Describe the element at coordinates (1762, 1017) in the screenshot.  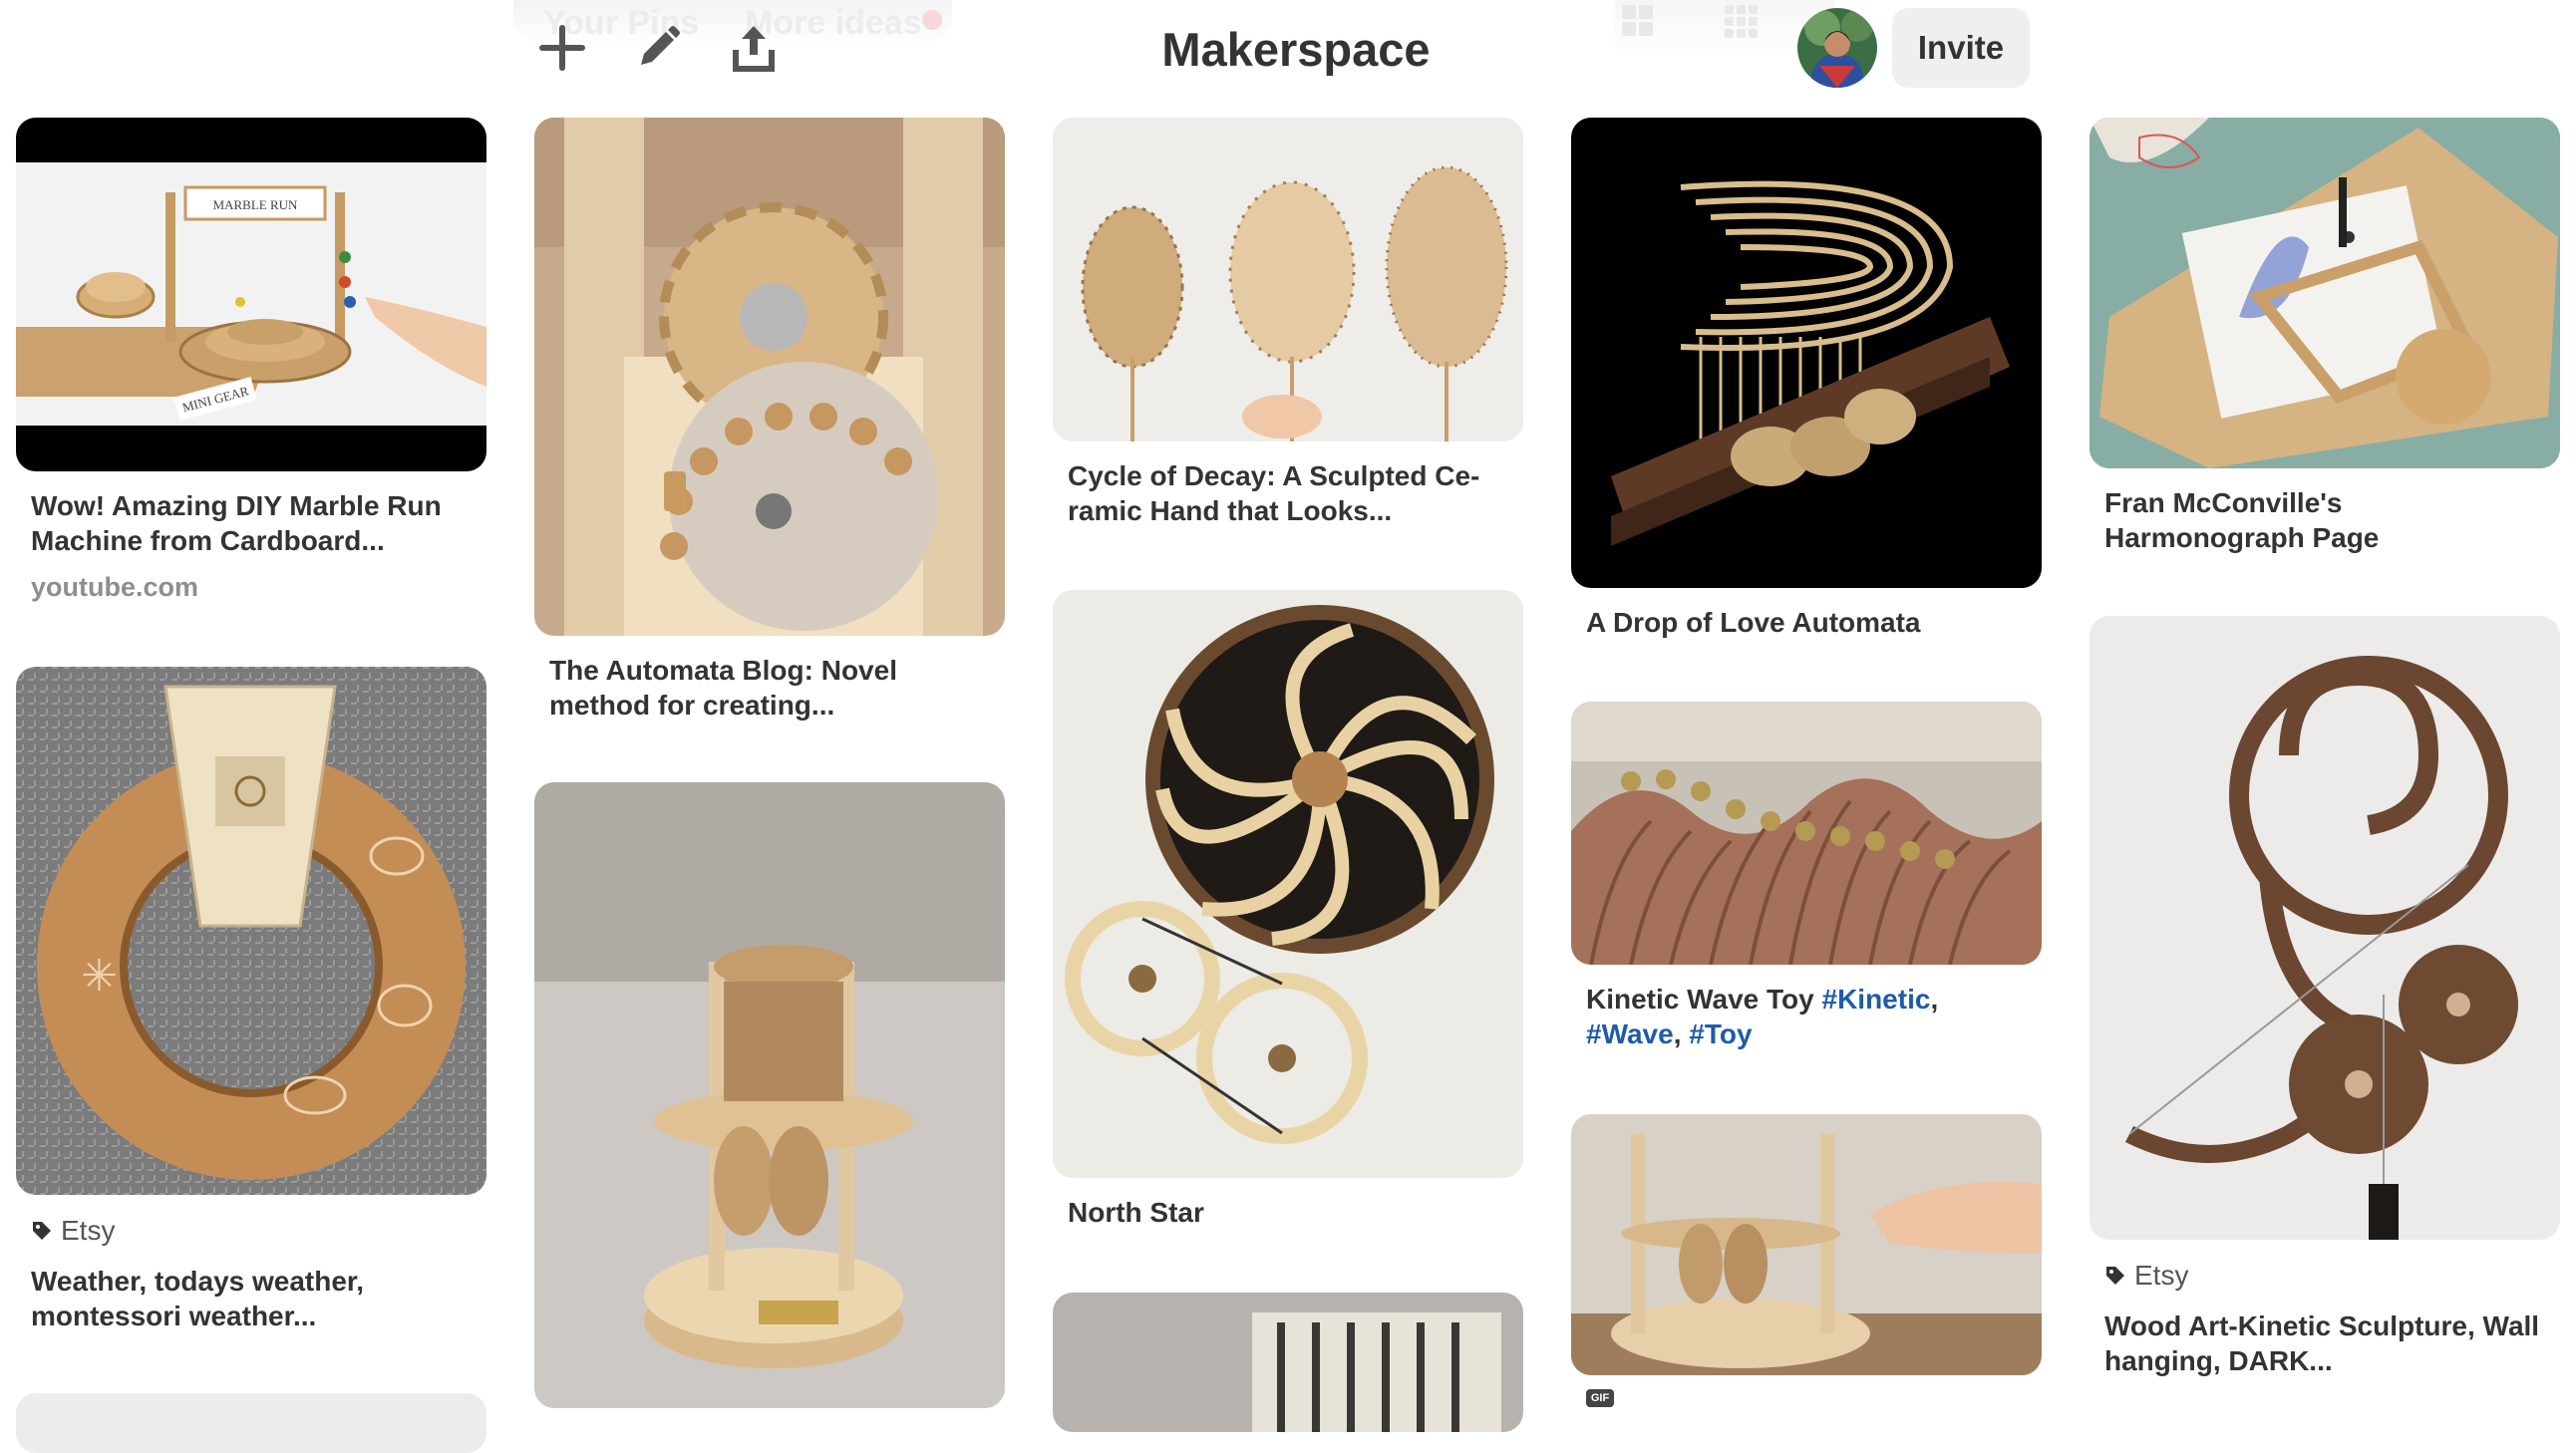
I see `pin-title: Kinetic Wave Toy #Kinetic, #Wave, #Toy` at that location.